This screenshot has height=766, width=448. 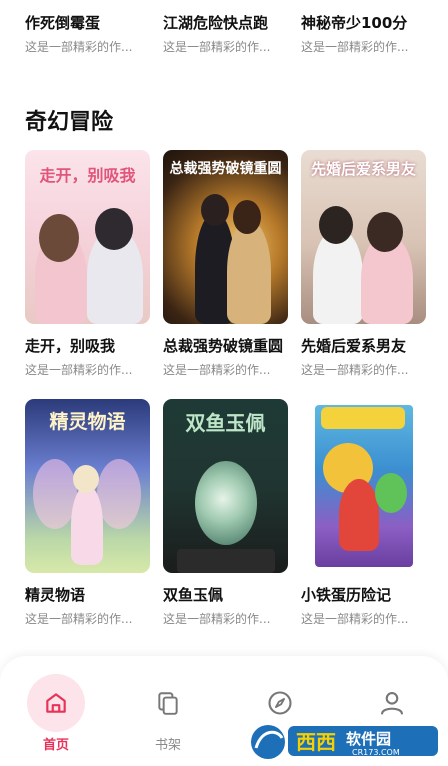 I want to click on nav-bookshelf: 书架, so click(x=168, y=713).